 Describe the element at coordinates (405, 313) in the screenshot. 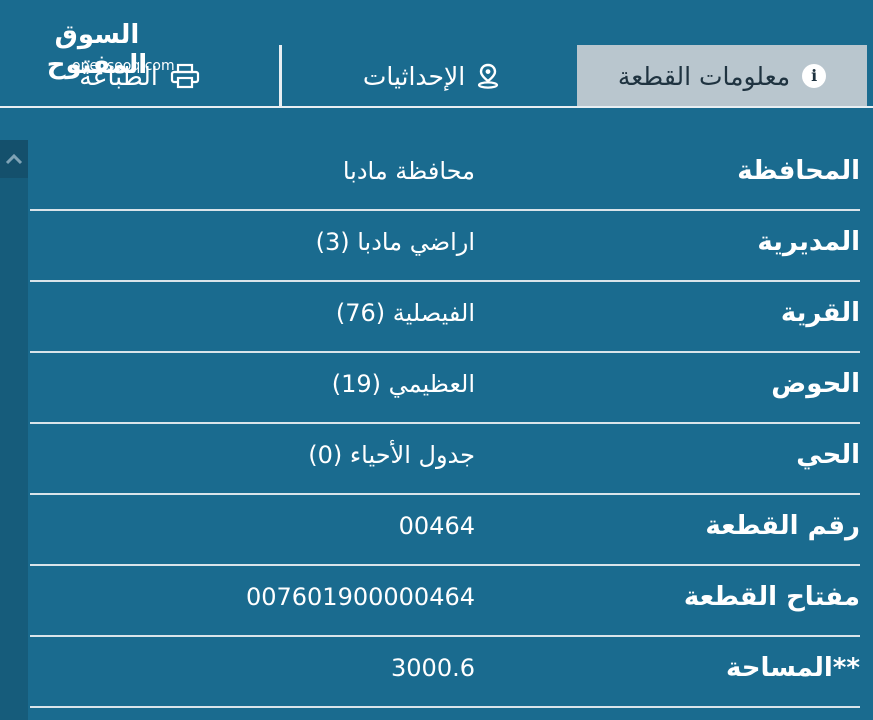

I see `row-value-village: الفيصلية (76)` at that location.